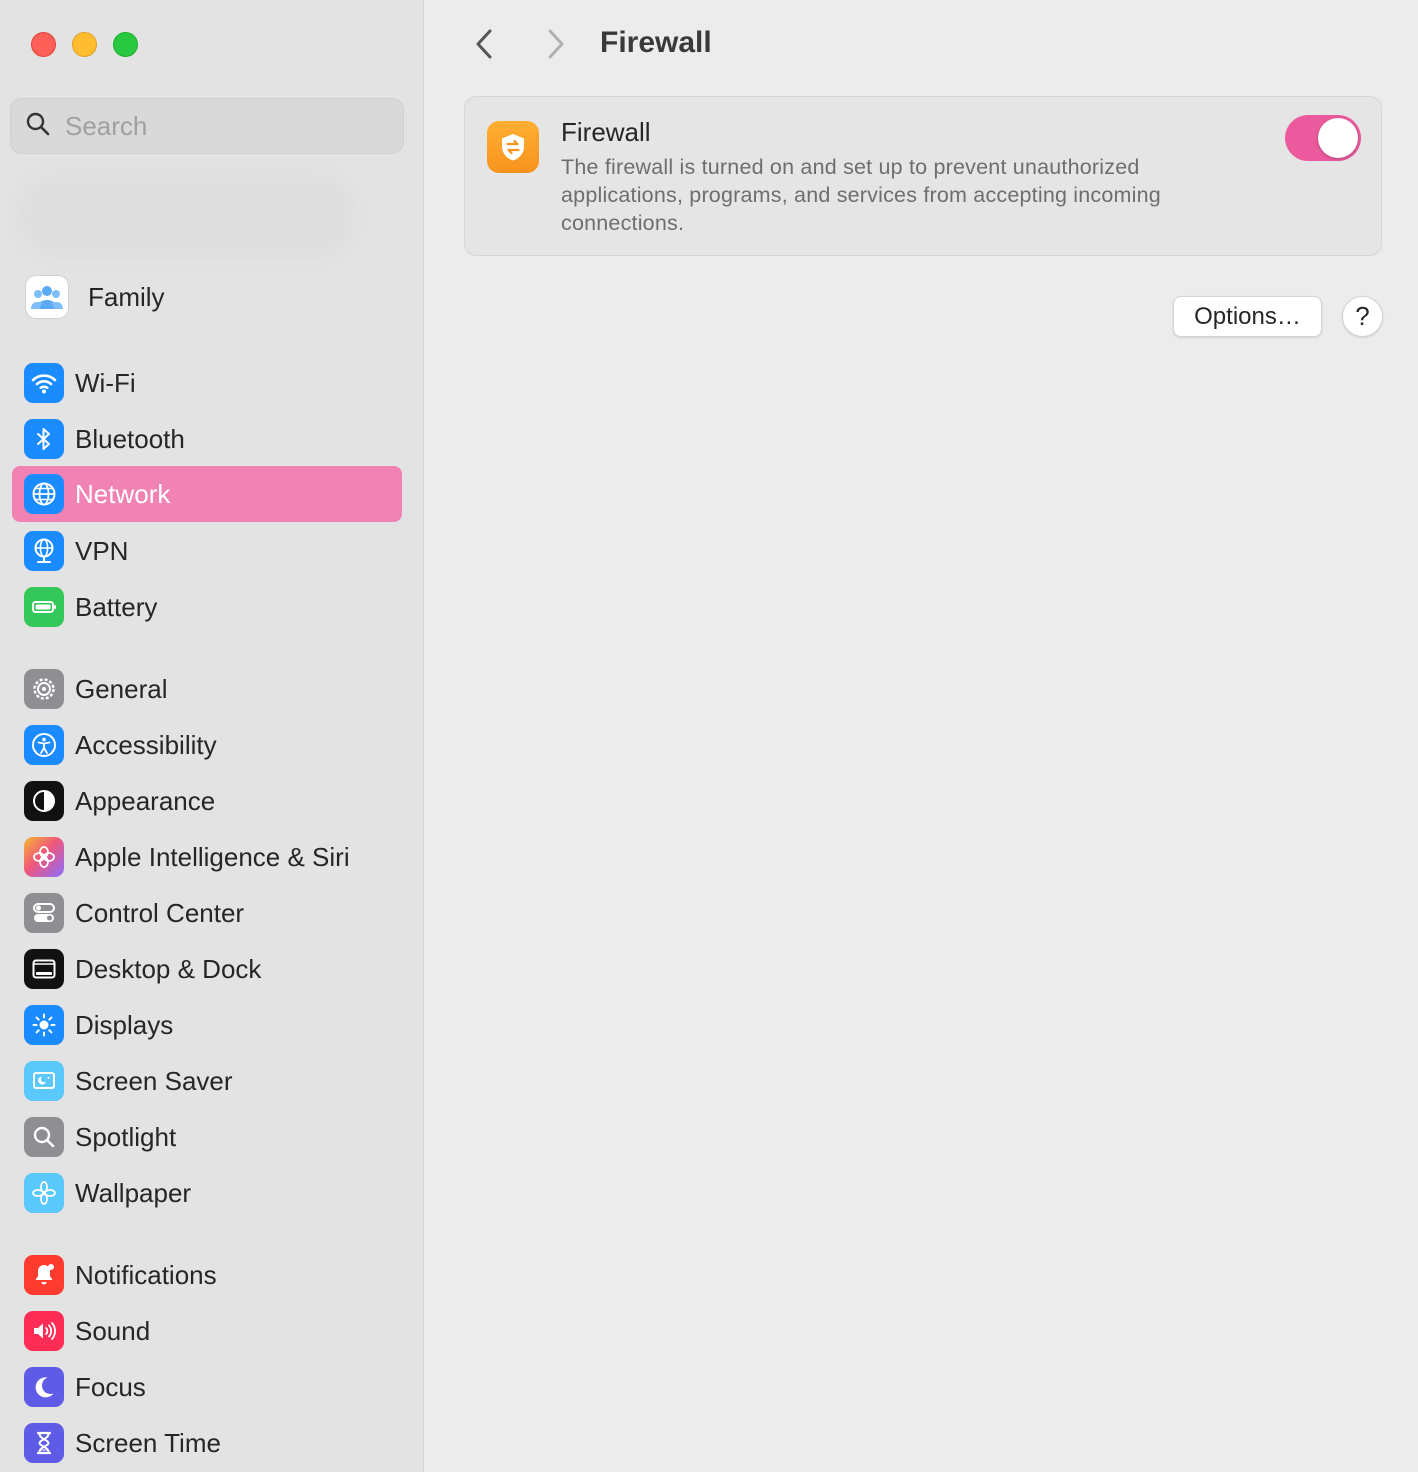 The image size is (1418, 1472). I want to click on close-button, so click(43, 44).